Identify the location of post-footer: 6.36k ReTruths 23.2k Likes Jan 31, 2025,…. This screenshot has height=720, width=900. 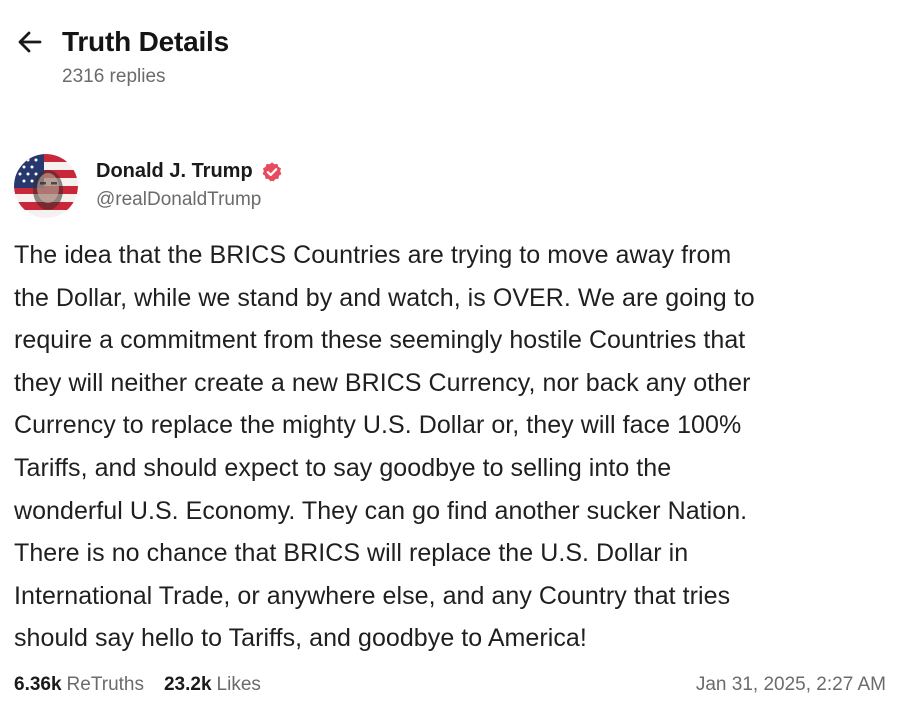
(450, 685).